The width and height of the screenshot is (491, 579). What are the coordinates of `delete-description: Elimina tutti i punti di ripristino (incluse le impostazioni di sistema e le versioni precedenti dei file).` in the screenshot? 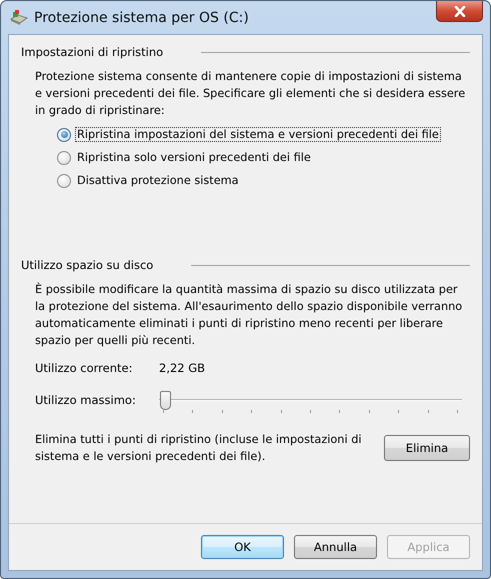 It's located at (199, 448).